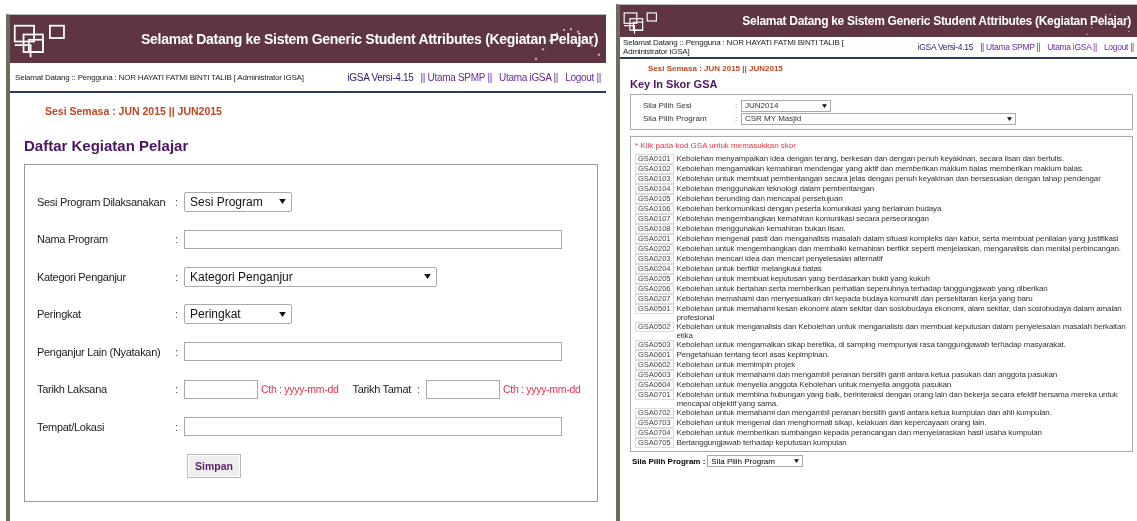 This screenshot has width=1137, height=521. I want to click on gsa-description: Pengetahuan tentang teori asas kepimpinan., so click(752, 354).